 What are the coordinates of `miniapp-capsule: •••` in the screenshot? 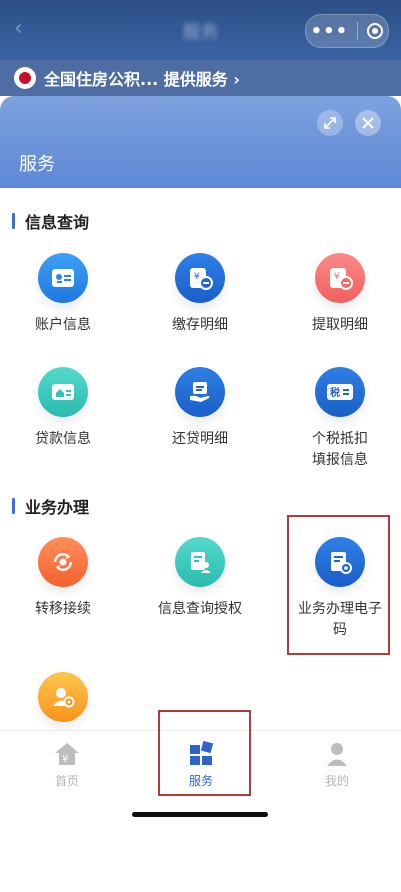 It's located at (347, 31).